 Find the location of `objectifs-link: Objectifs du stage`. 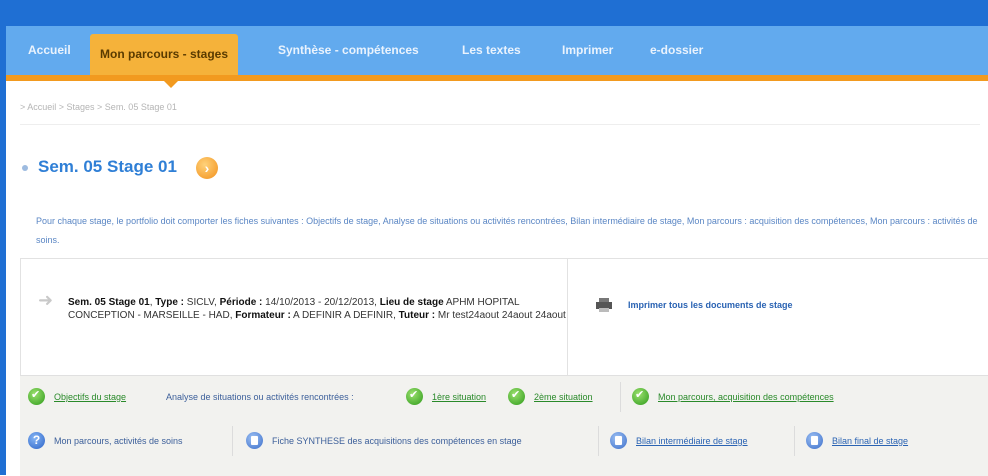

objectifs-link: Objectifs du stage is located at coordinates (90, 397).